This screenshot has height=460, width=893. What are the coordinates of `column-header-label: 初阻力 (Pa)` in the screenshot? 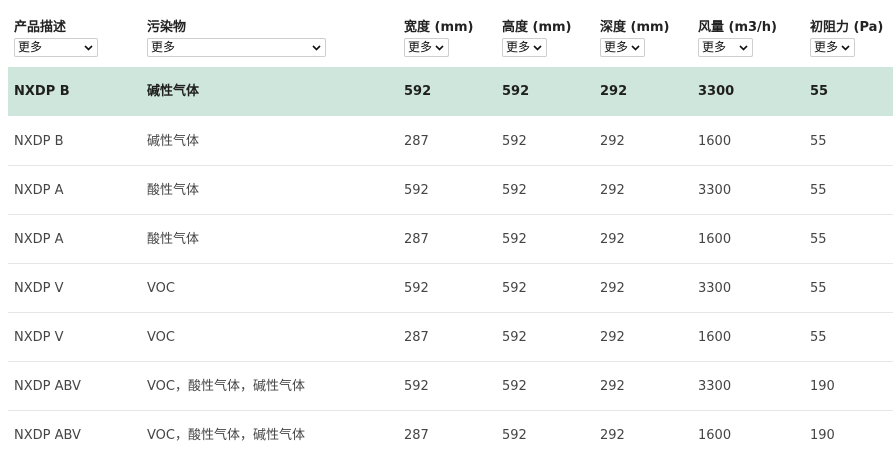 It's located at (847, 27).